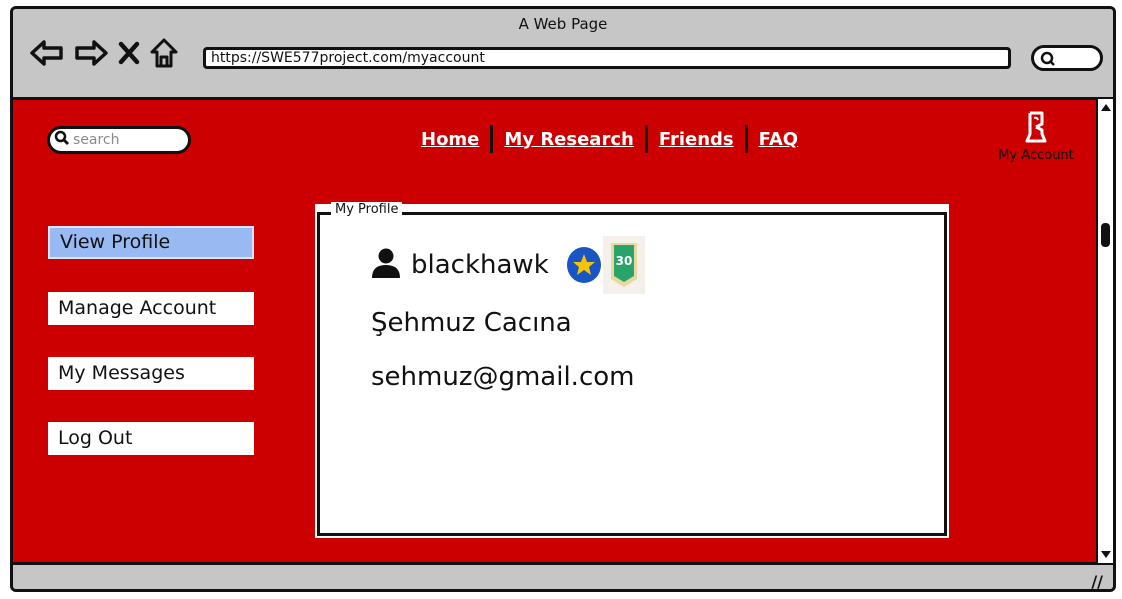  What do you see at coordinates (1036, 155) in the screenshot?
I see `my-account-label: My Account` at bounding box center [1036, 155].